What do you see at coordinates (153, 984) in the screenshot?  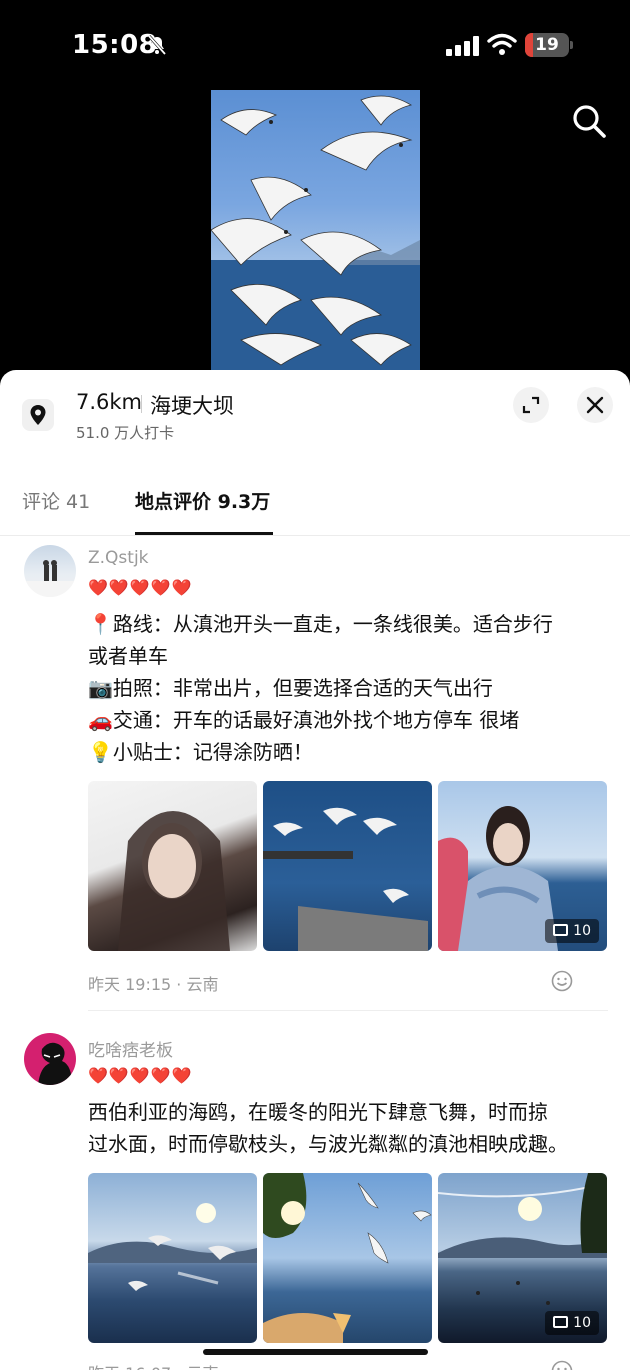 I see `post-meta: 昨天 19:15 · 云南` at bounding box center [153, 984].